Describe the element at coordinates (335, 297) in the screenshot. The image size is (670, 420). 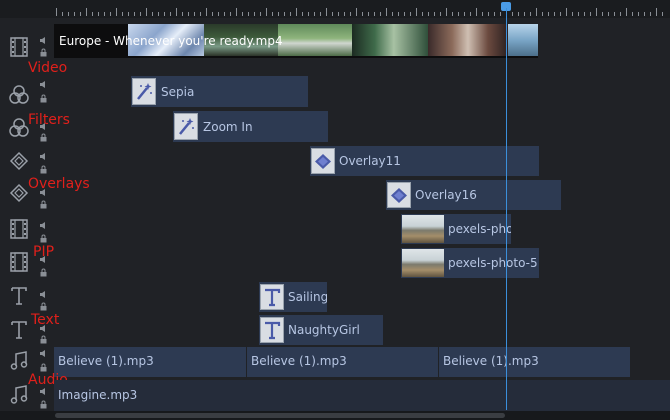
I see `track-text-1: Sailing` at that location.